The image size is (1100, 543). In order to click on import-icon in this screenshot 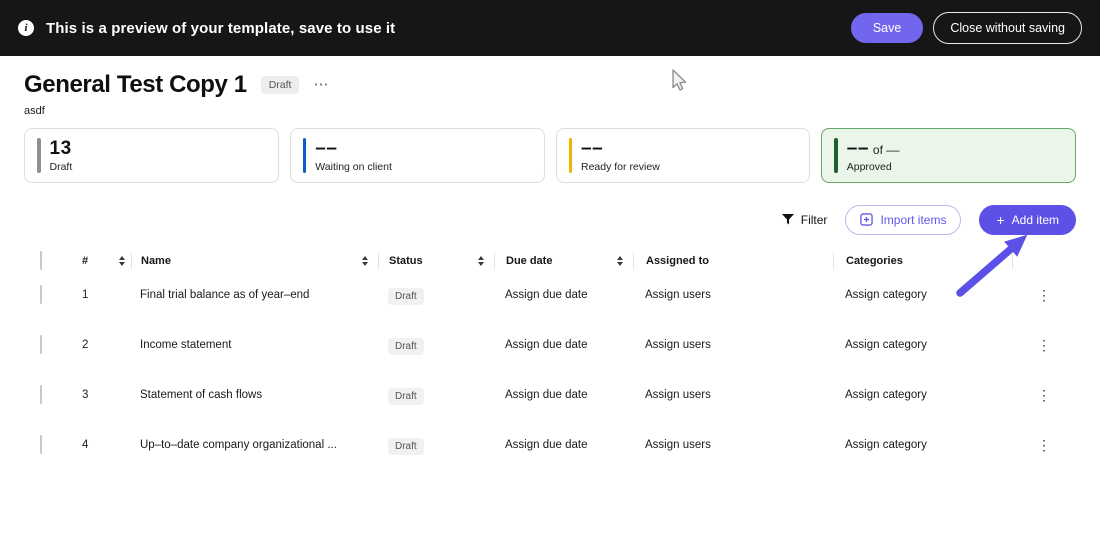, I will do `click(867, 219)`.